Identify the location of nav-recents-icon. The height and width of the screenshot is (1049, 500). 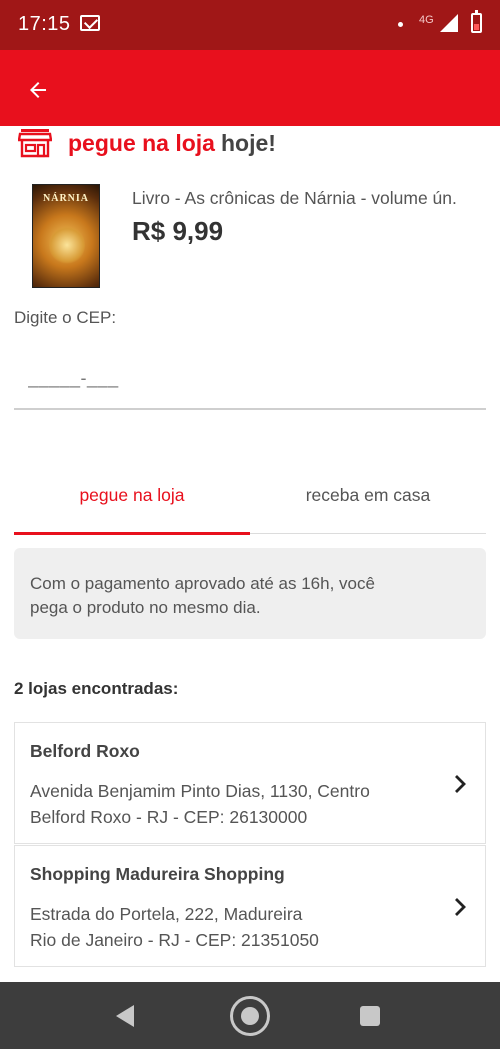
(370, 1016).